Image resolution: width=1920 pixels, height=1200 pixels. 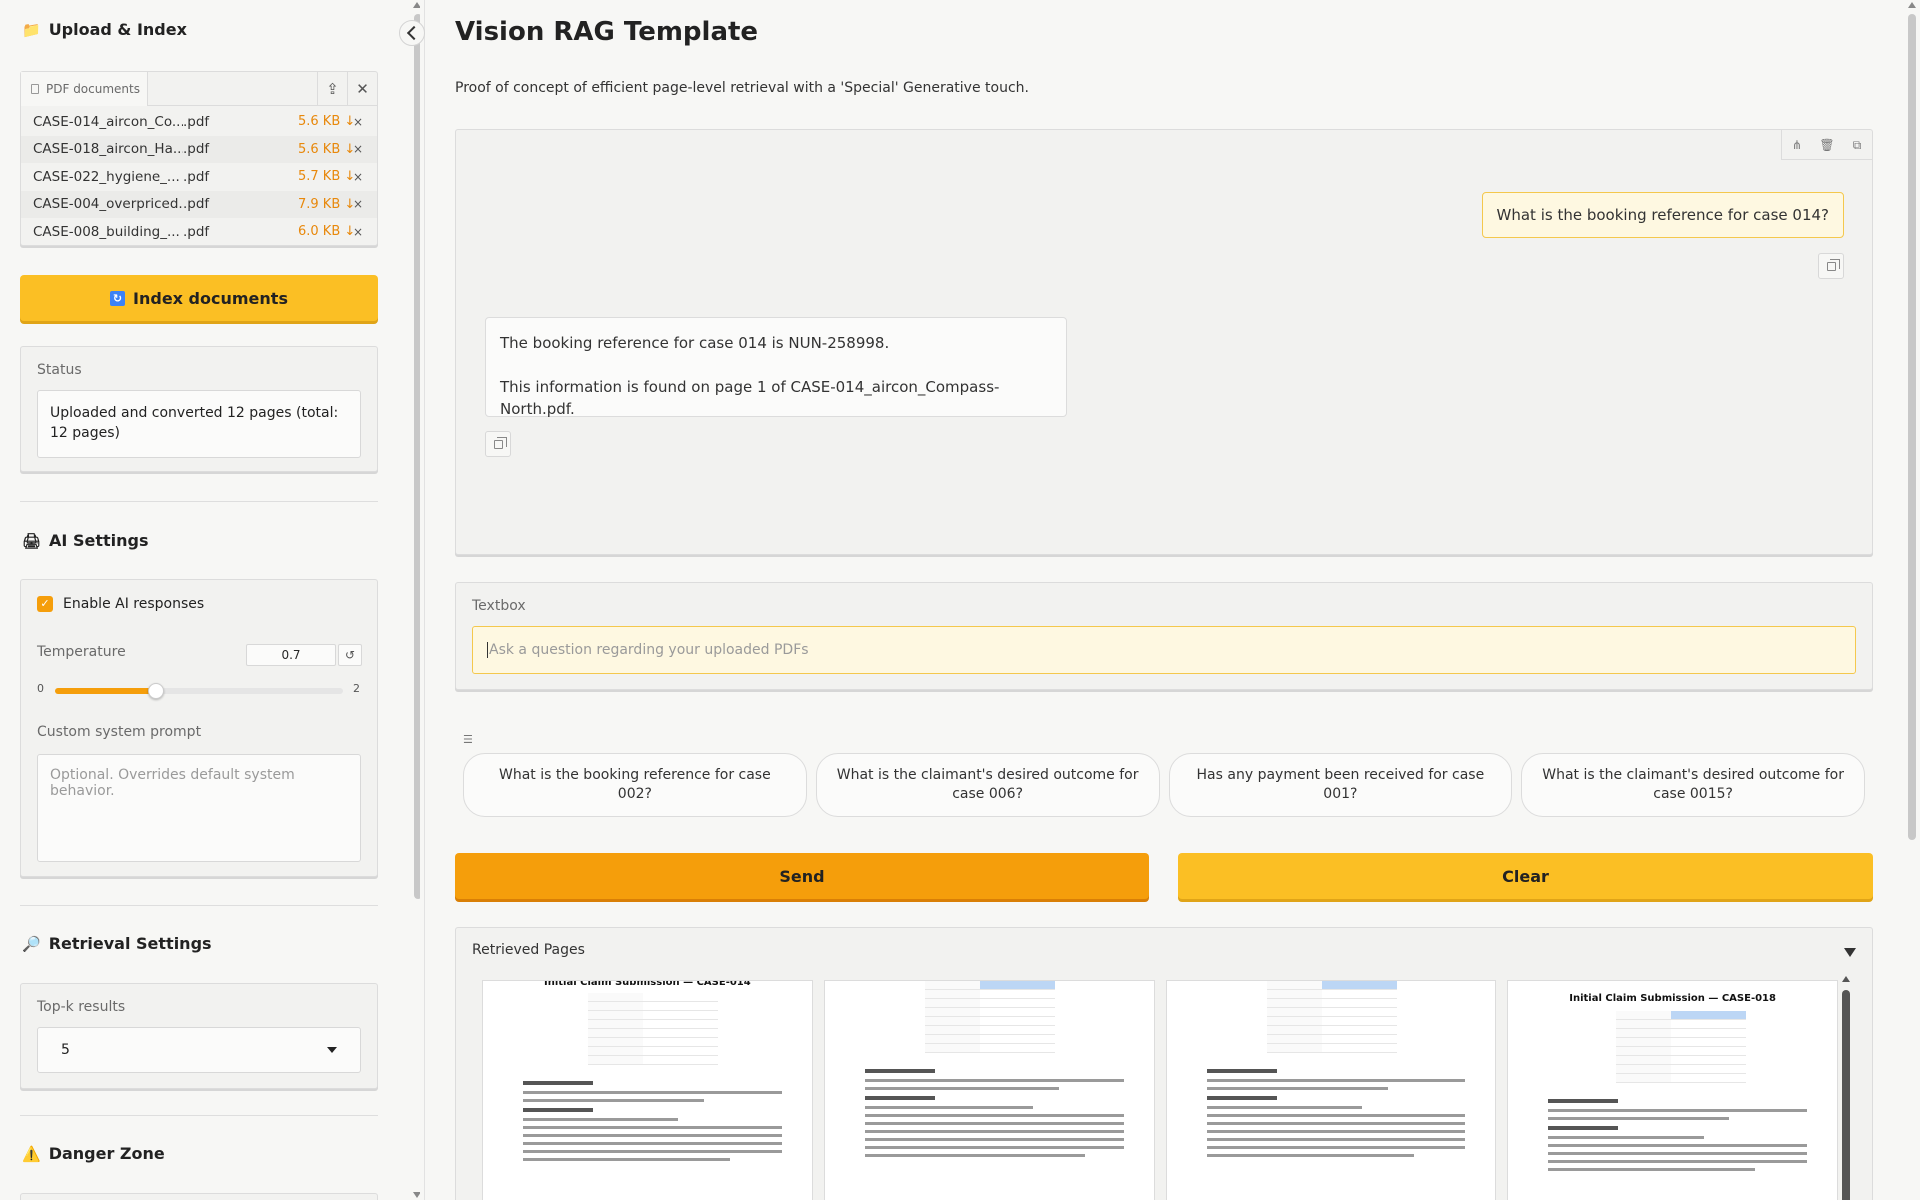 I want to click on page-scrollbar, so click(x=1912, y=600).